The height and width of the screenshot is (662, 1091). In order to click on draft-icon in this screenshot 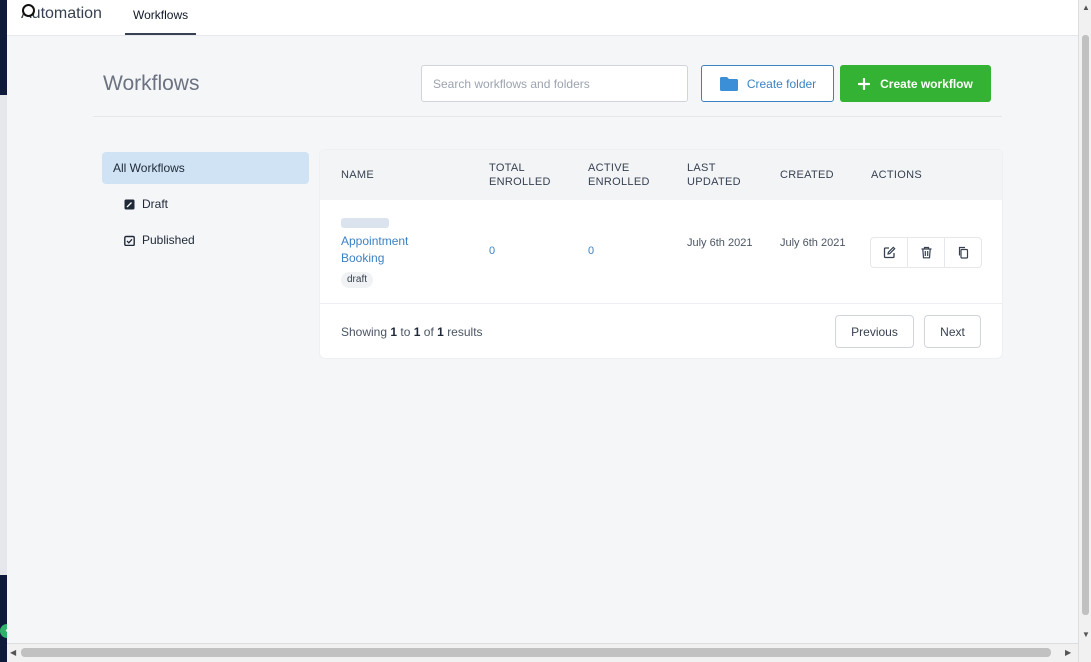, I will do `click(129, 204)`.